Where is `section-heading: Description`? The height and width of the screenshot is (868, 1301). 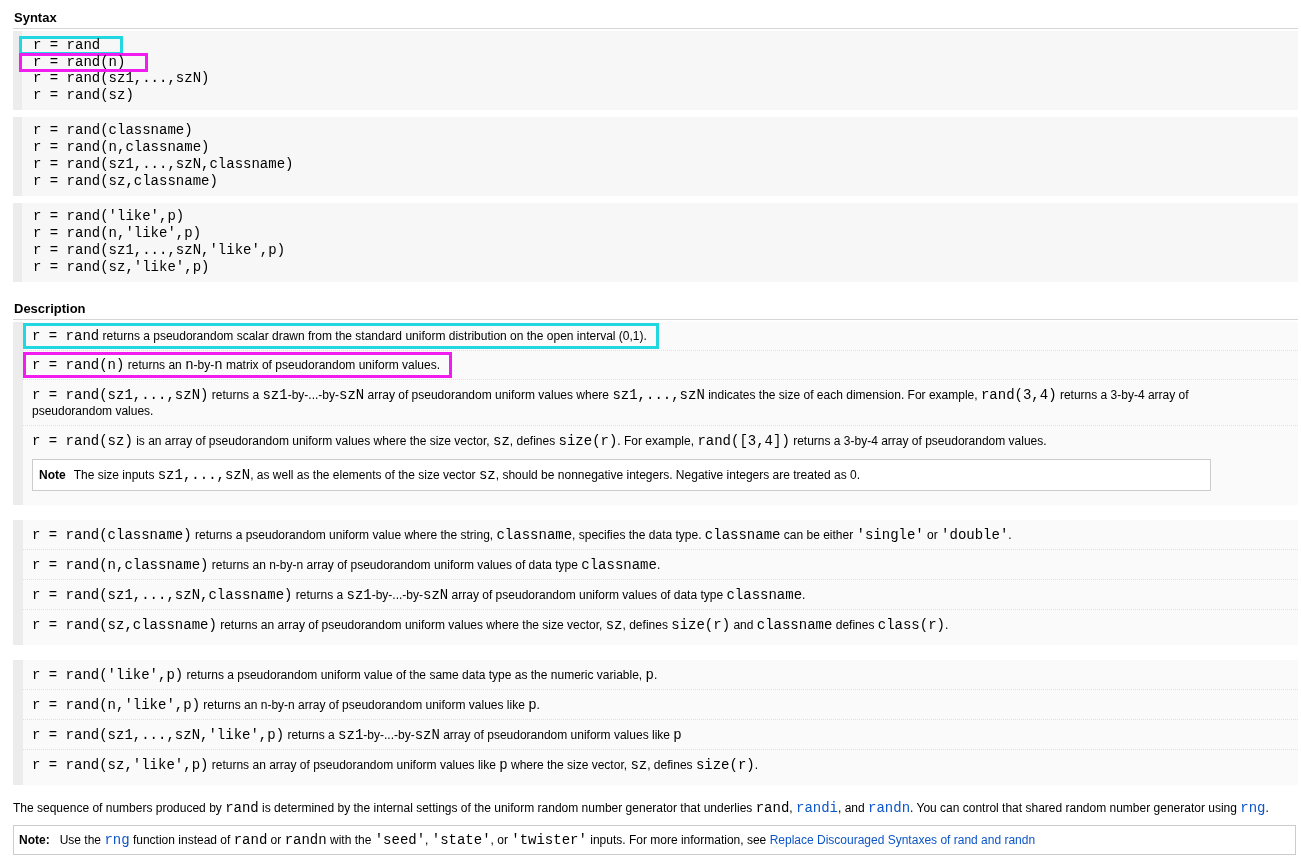
section-heading: Description is located at coordinates (50, 309).